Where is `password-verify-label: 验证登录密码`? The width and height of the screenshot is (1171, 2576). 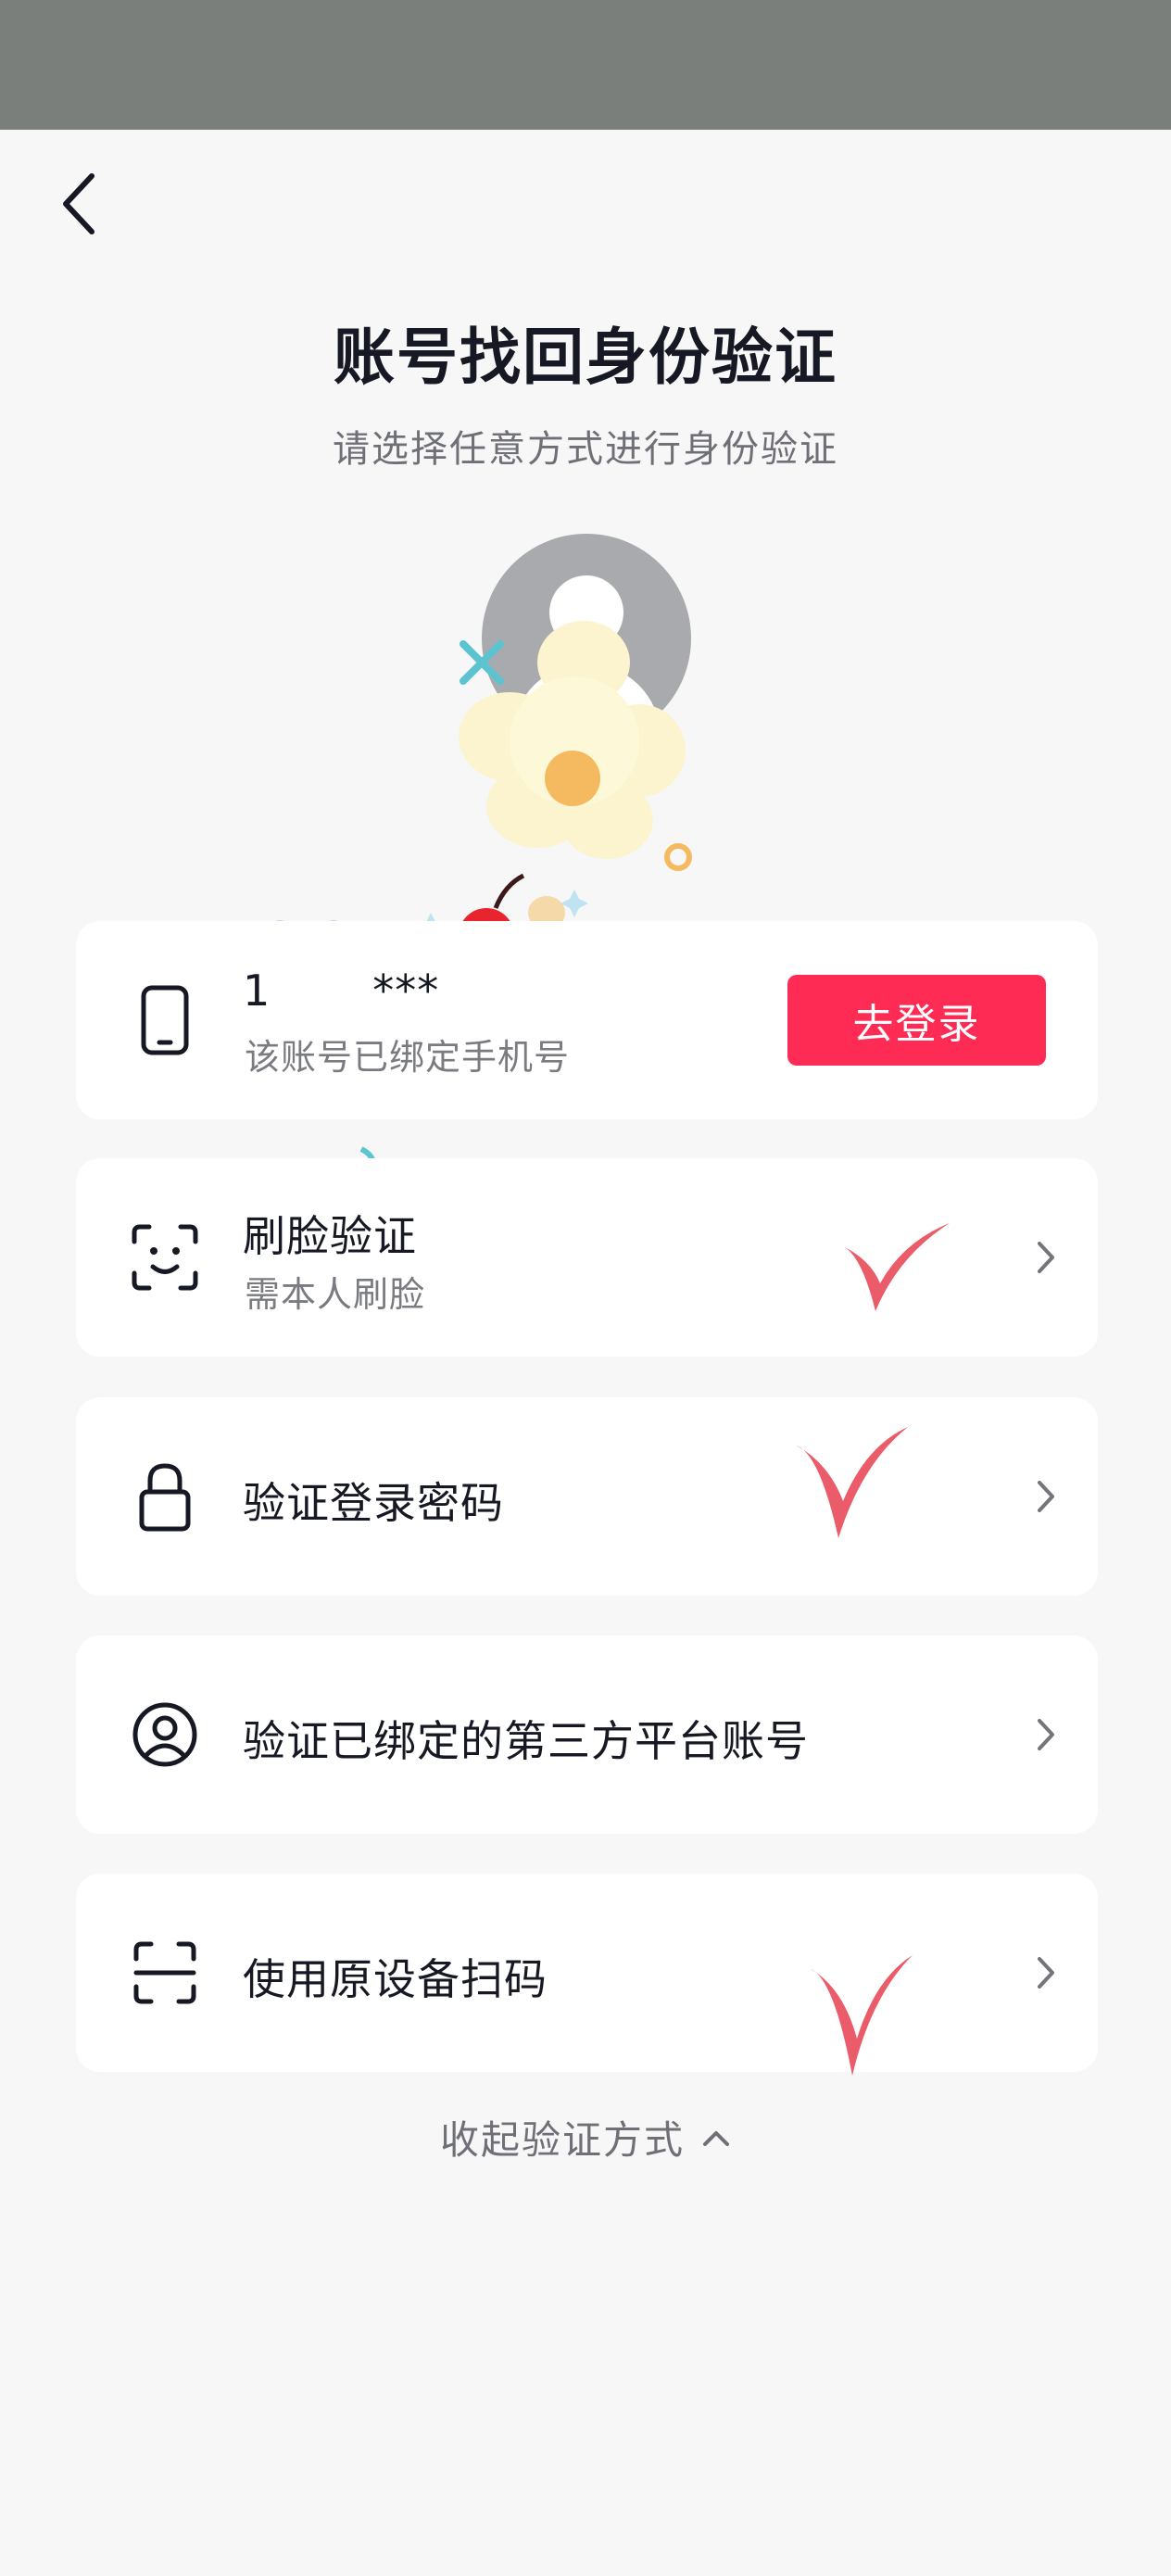
password-verify-label: 验证登录密码 is located at coordinates (374, 1503).